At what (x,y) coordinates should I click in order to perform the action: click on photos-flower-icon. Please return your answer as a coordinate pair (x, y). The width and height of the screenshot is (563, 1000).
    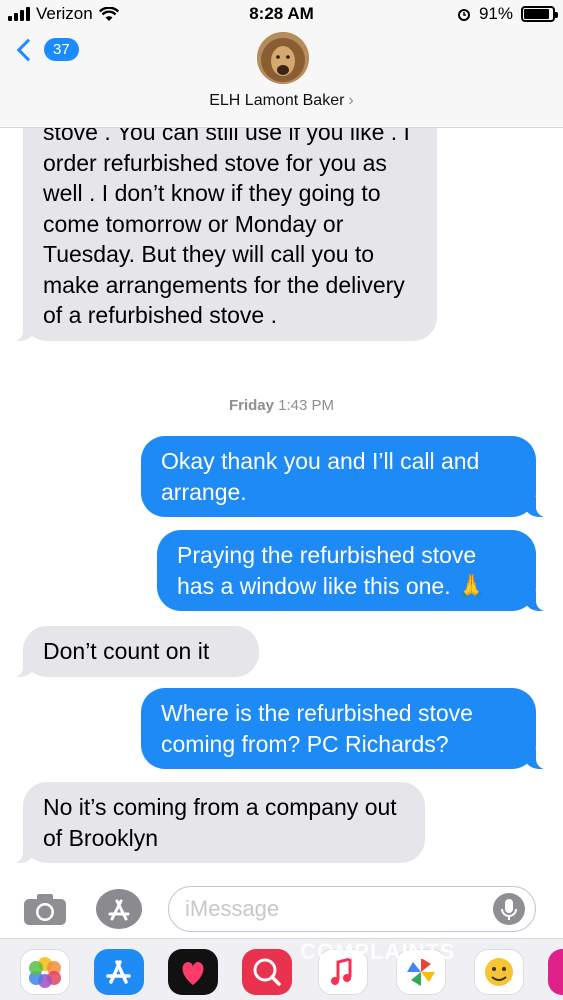
    Looking at the image, I should click on (45, 972).